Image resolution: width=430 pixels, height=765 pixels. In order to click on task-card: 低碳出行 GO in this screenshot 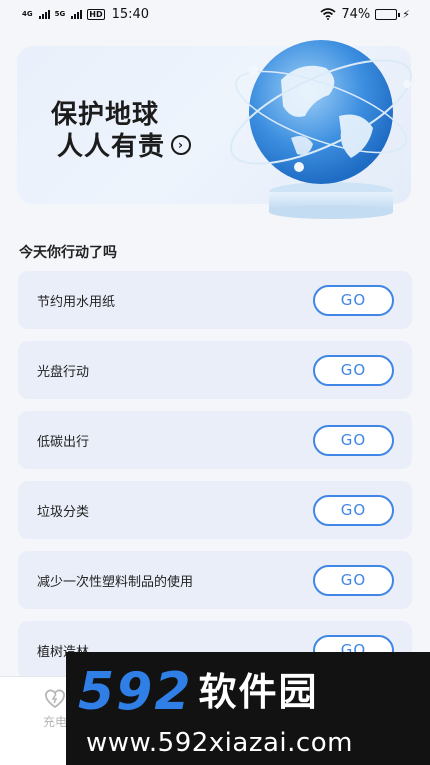, I will do `click(215, 440)`.